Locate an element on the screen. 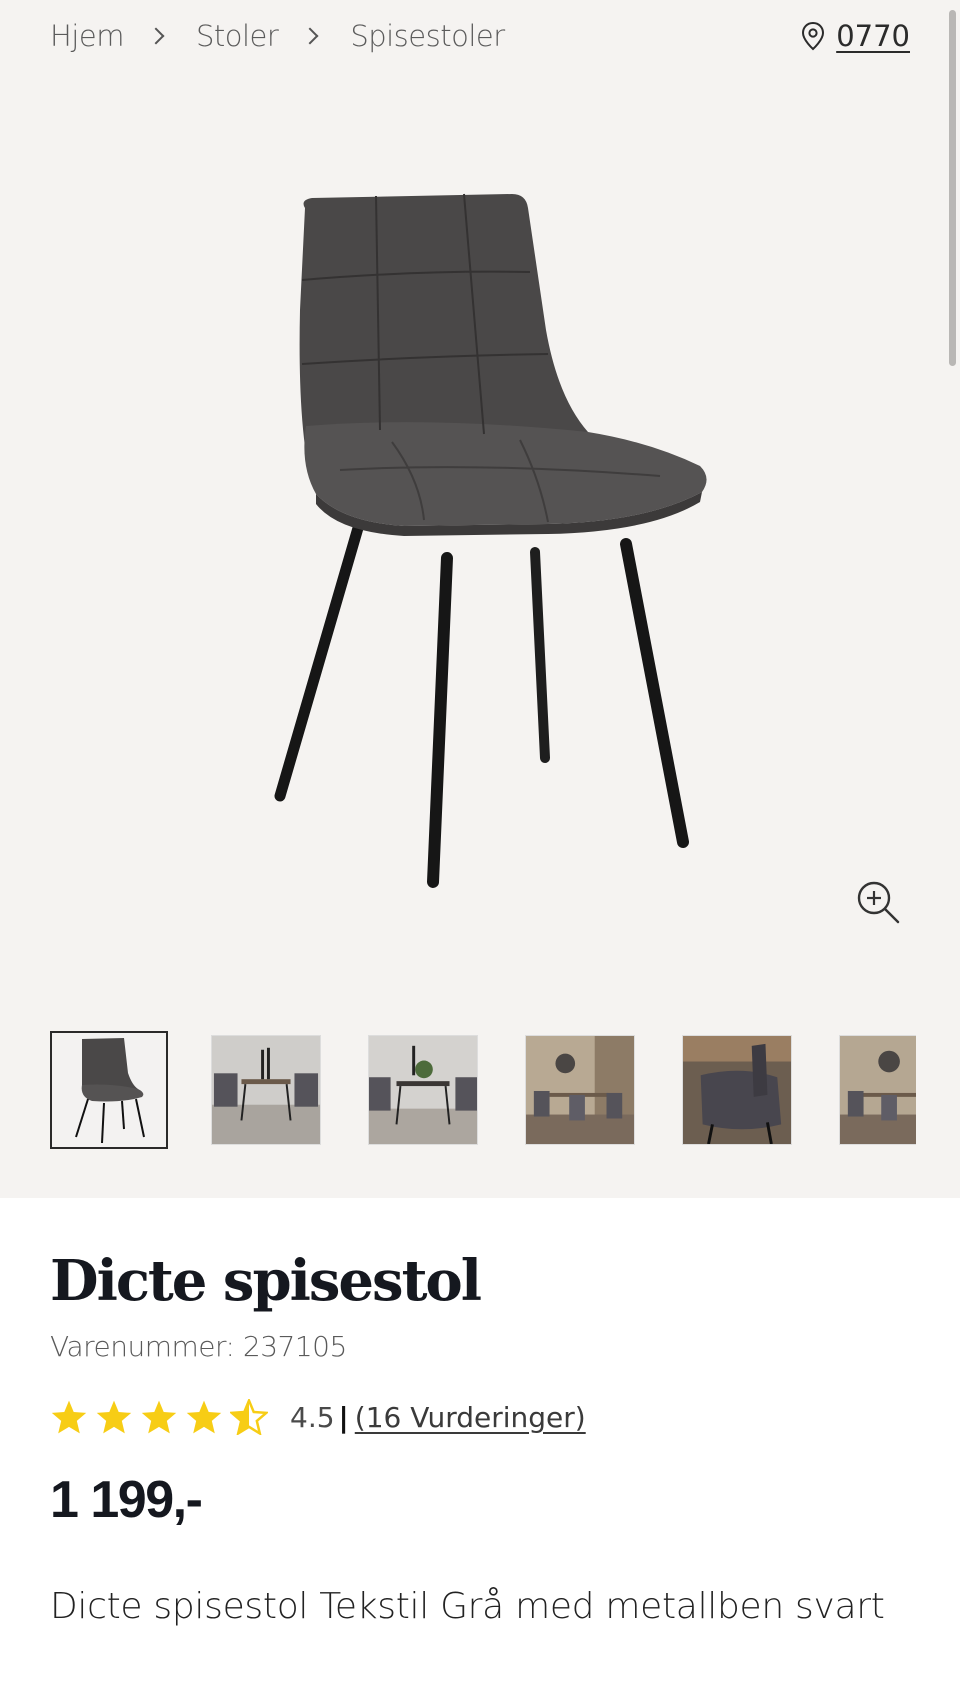  store-selector: 0770 is located at coordinates (855, 36).